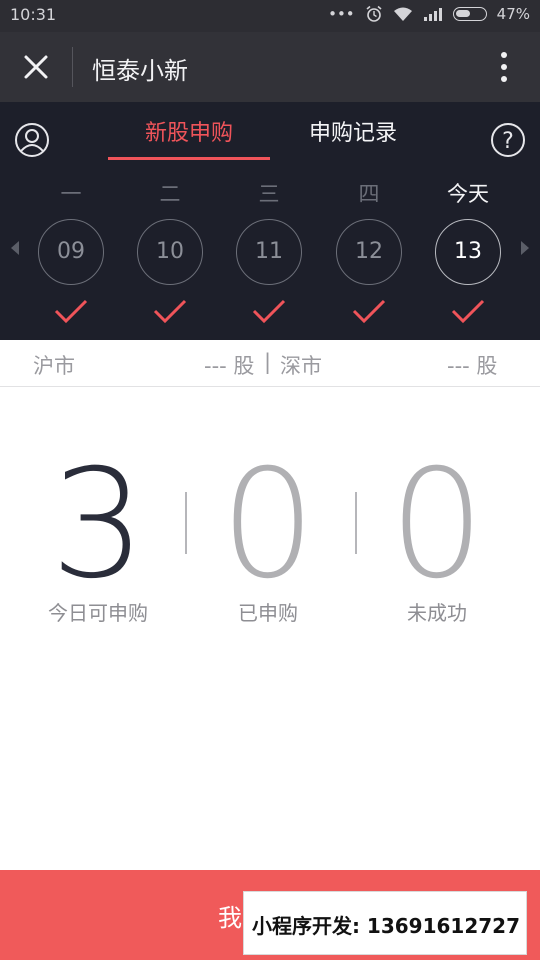 This screenshot has height=960, width=540. I want to click on arrow-left-icon, so click(15, 248).